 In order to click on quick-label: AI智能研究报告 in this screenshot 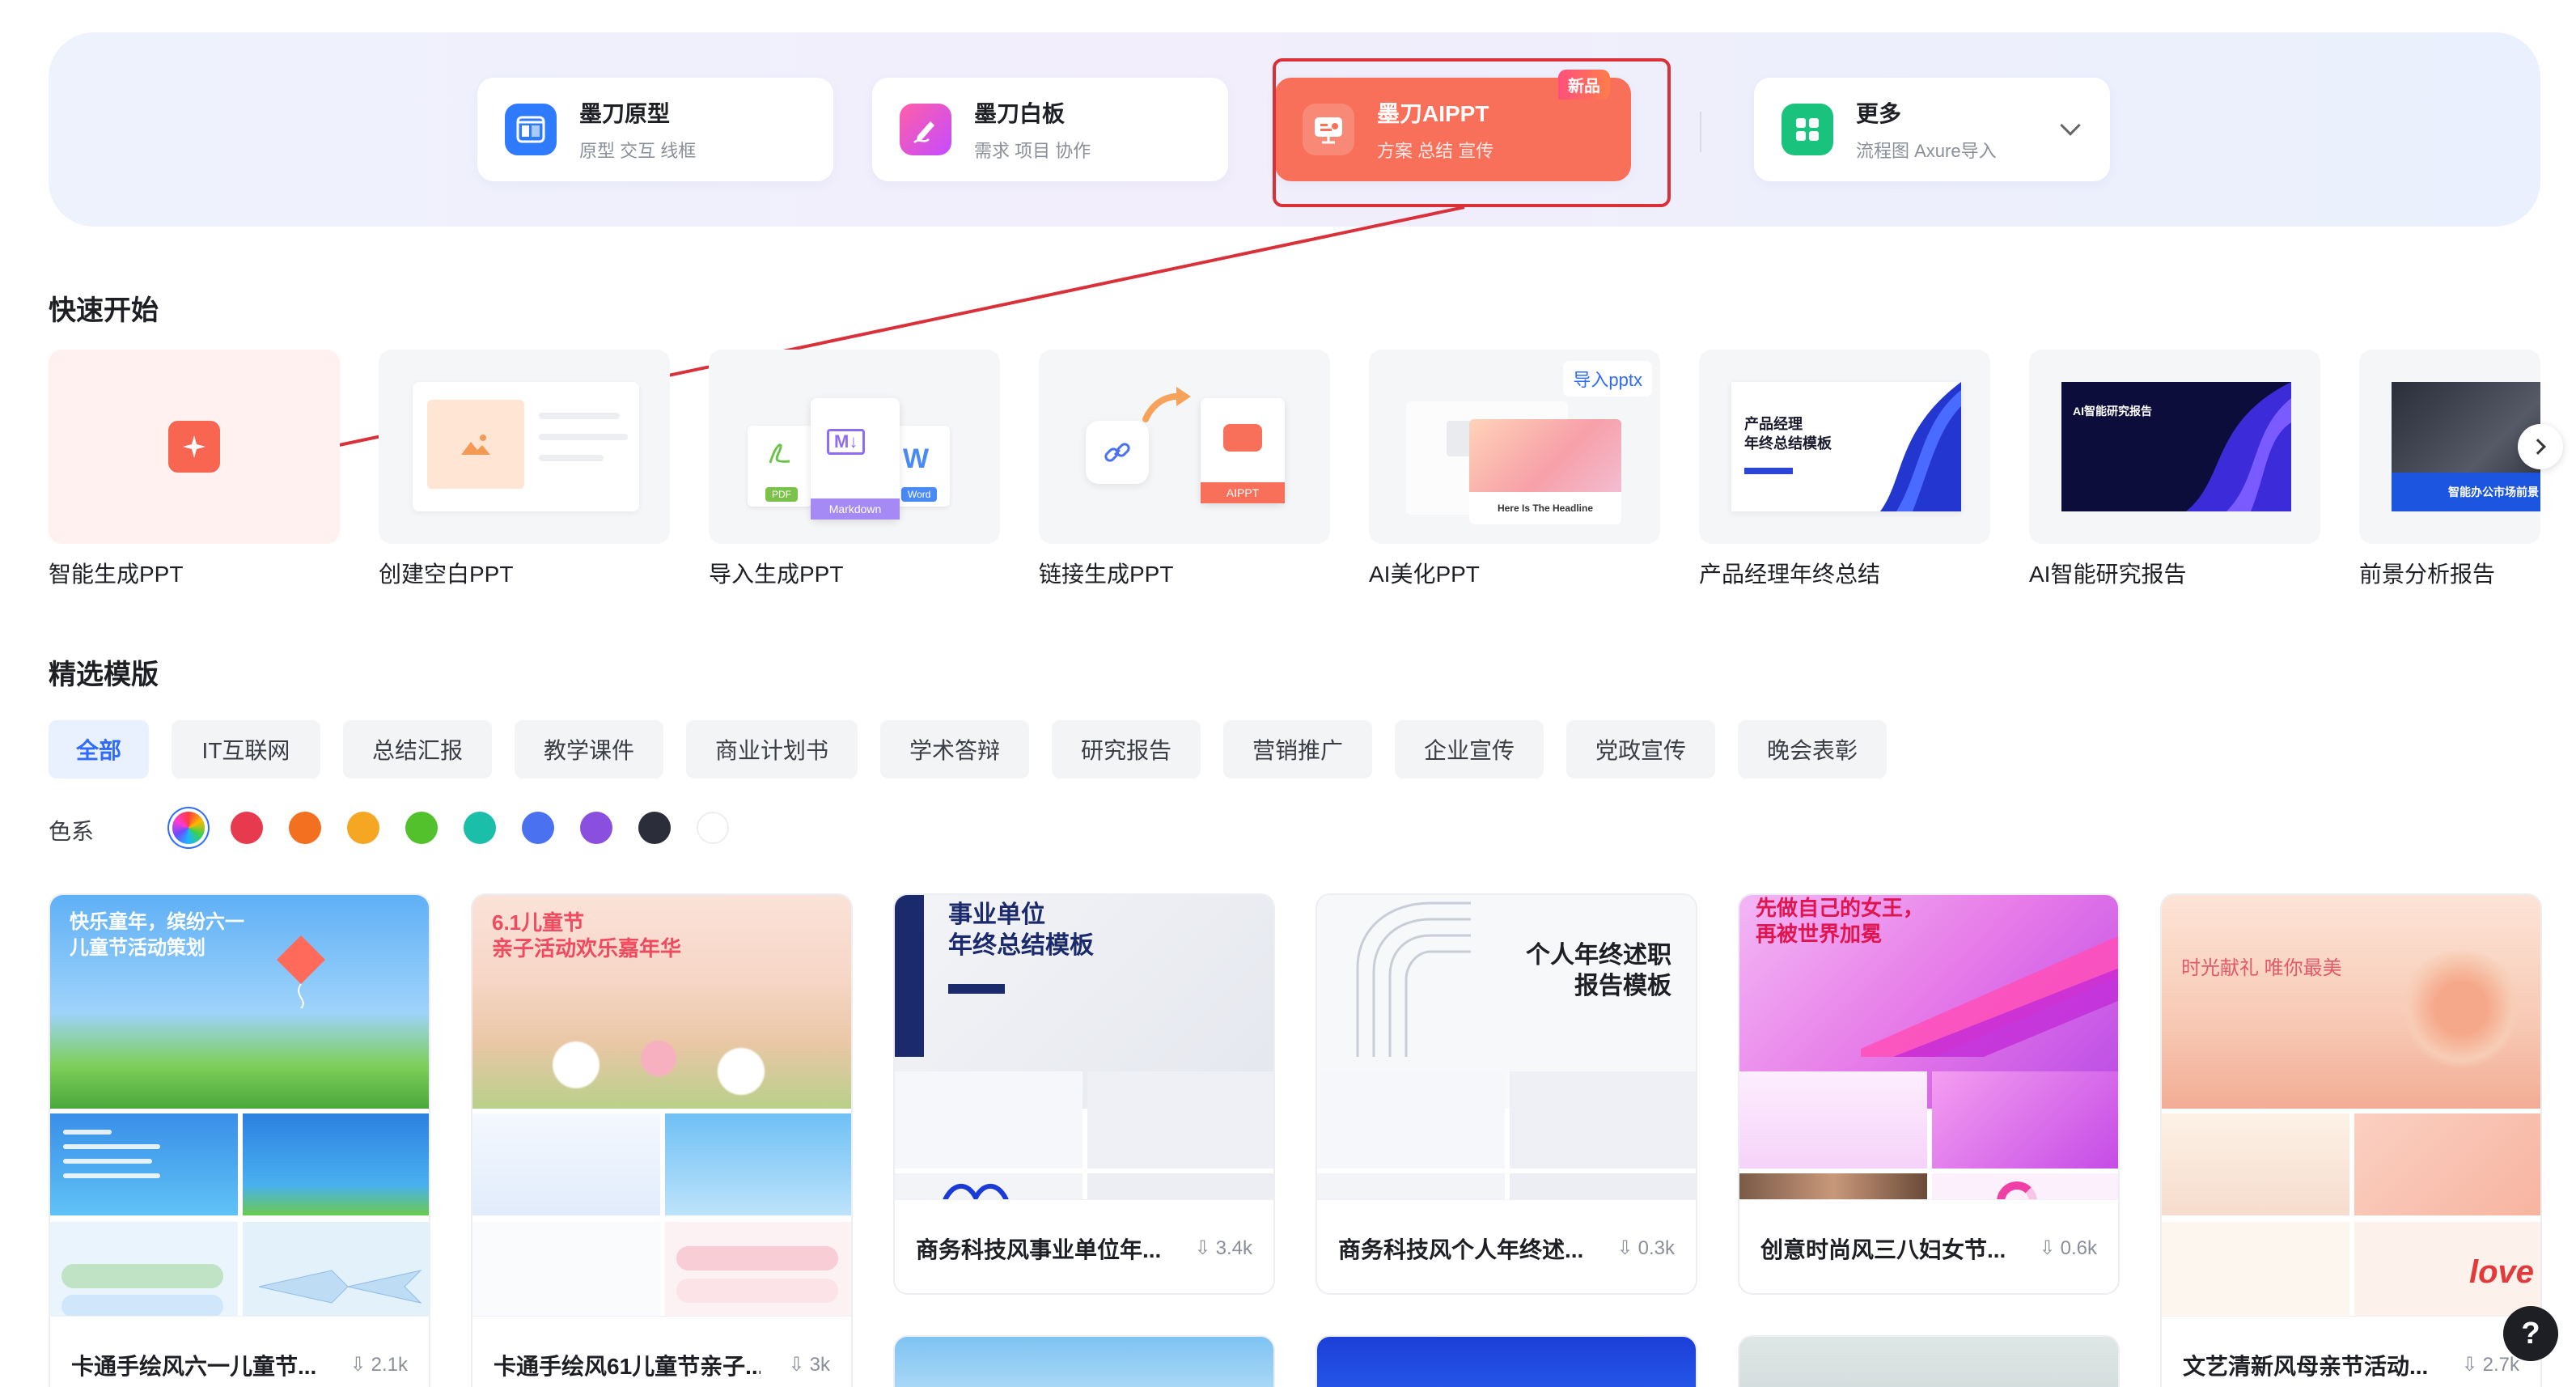, I will do `click(2108, 574)`.